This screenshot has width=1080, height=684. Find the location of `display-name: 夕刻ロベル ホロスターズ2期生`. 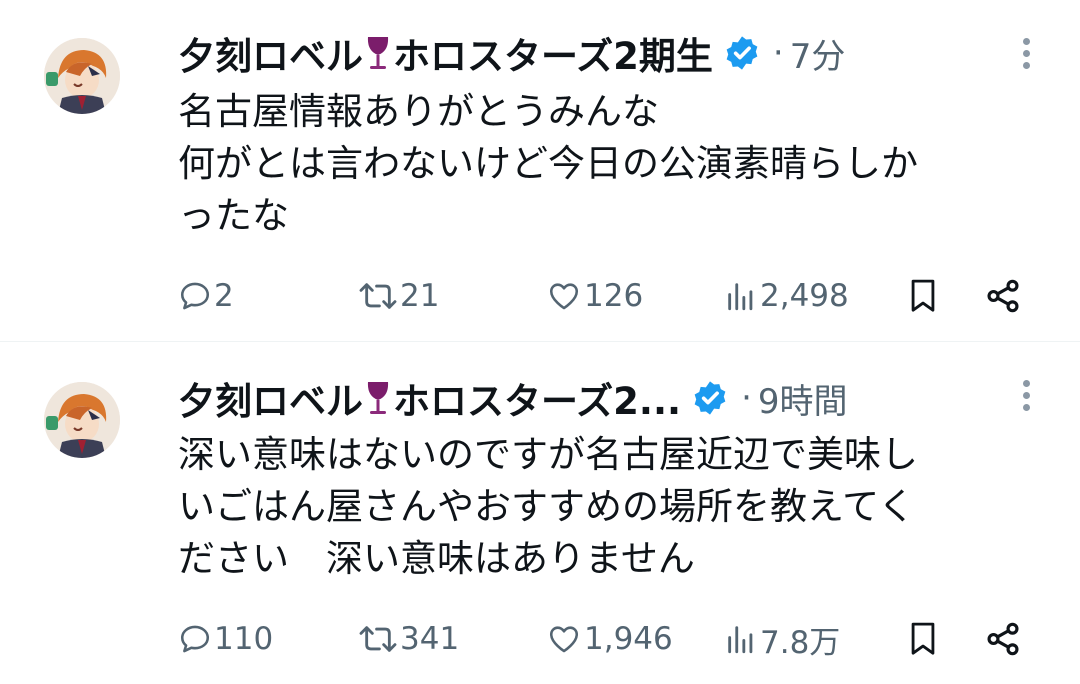

display-name: 夕刻ロベル ホロスターズ2期生 is located at coordinates (445, 53).